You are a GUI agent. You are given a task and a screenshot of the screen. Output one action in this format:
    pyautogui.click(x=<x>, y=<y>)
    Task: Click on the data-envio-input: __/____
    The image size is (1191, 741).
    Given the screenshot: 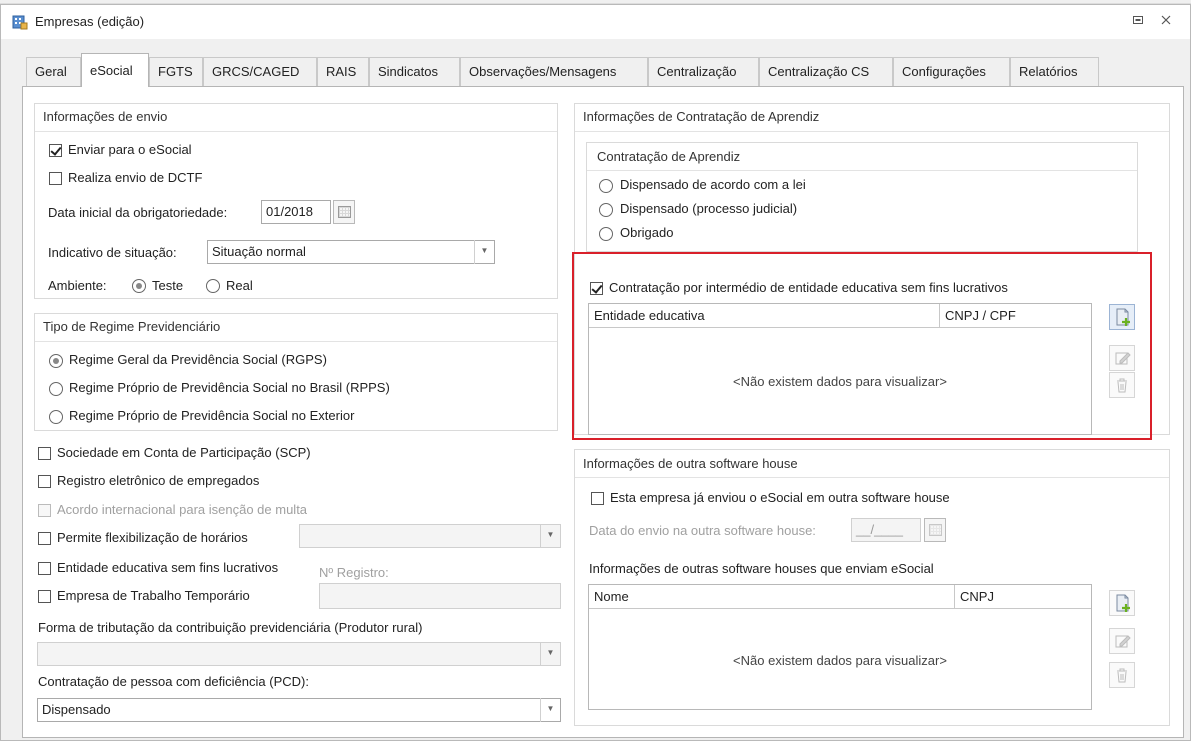 What is the action you would take?
    pyautogui.click(x=886, y=530)
    